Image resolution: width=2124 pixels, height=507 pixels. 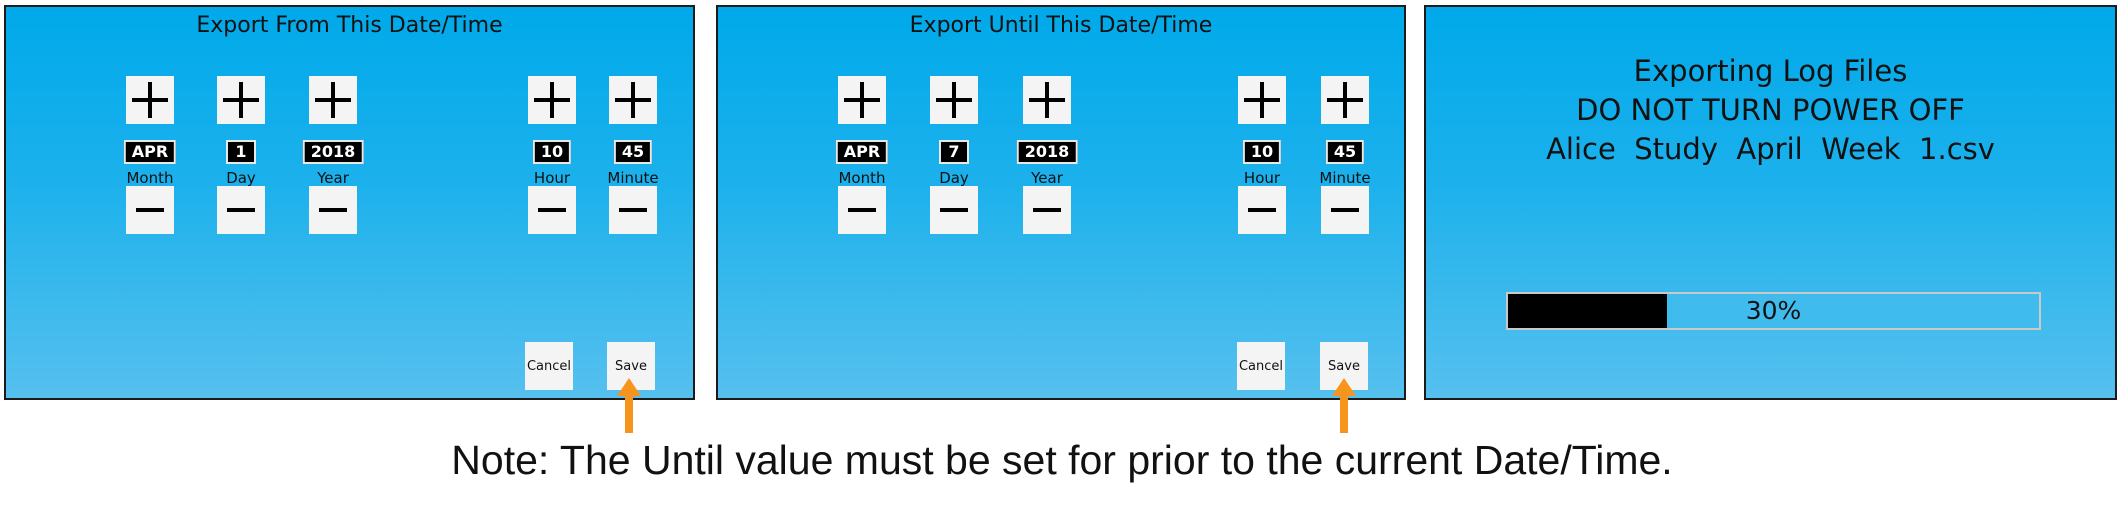 I want to click on progress-percent: 30%, so click(x=1773, y=310).